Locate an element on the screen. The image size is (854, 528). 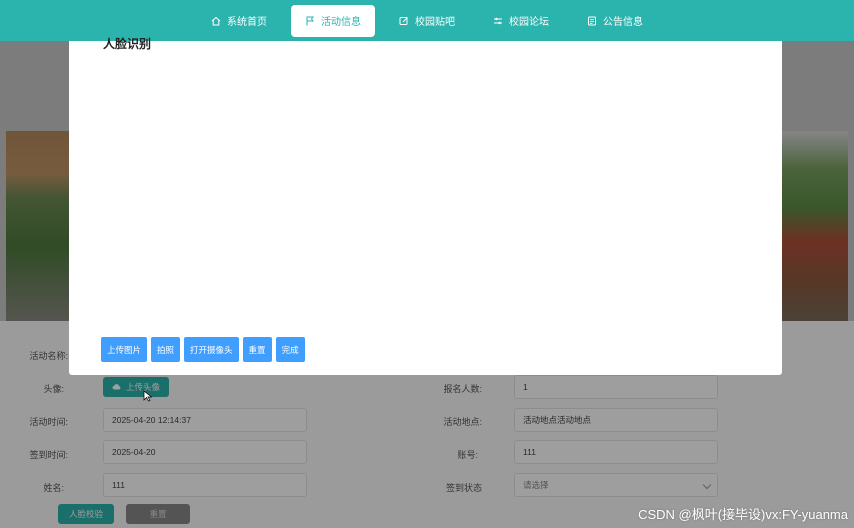
dialog-button-bar: 上传图片 拍照 打开摄像头 重置 完成 is located at coordinates (203, 349).